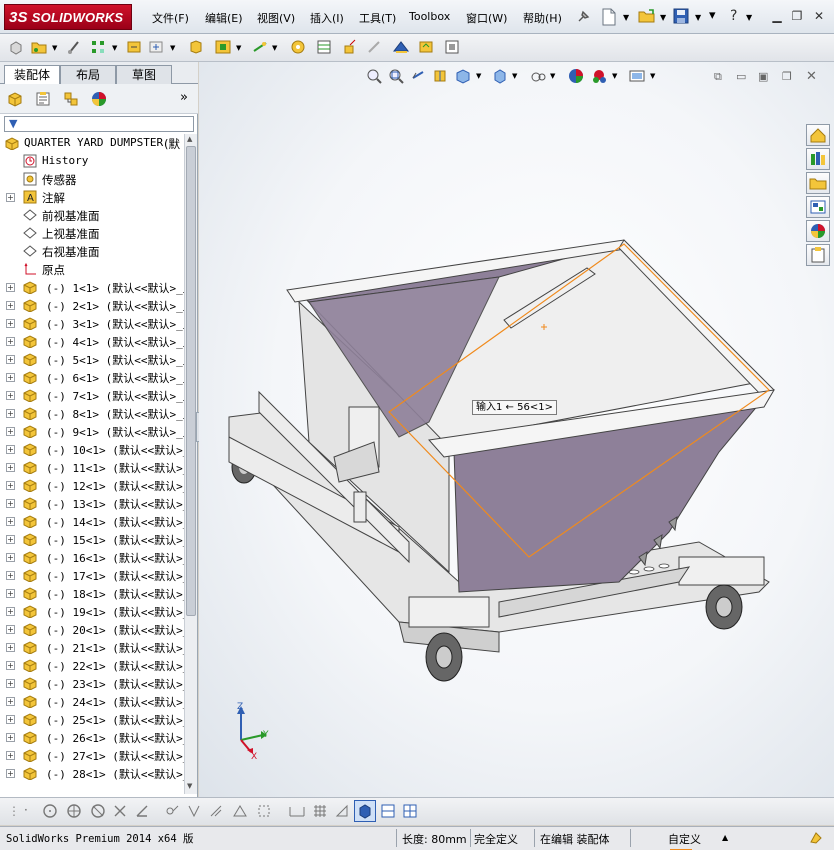  I want to click on tree-item: + A 注解, so click(92, 197).